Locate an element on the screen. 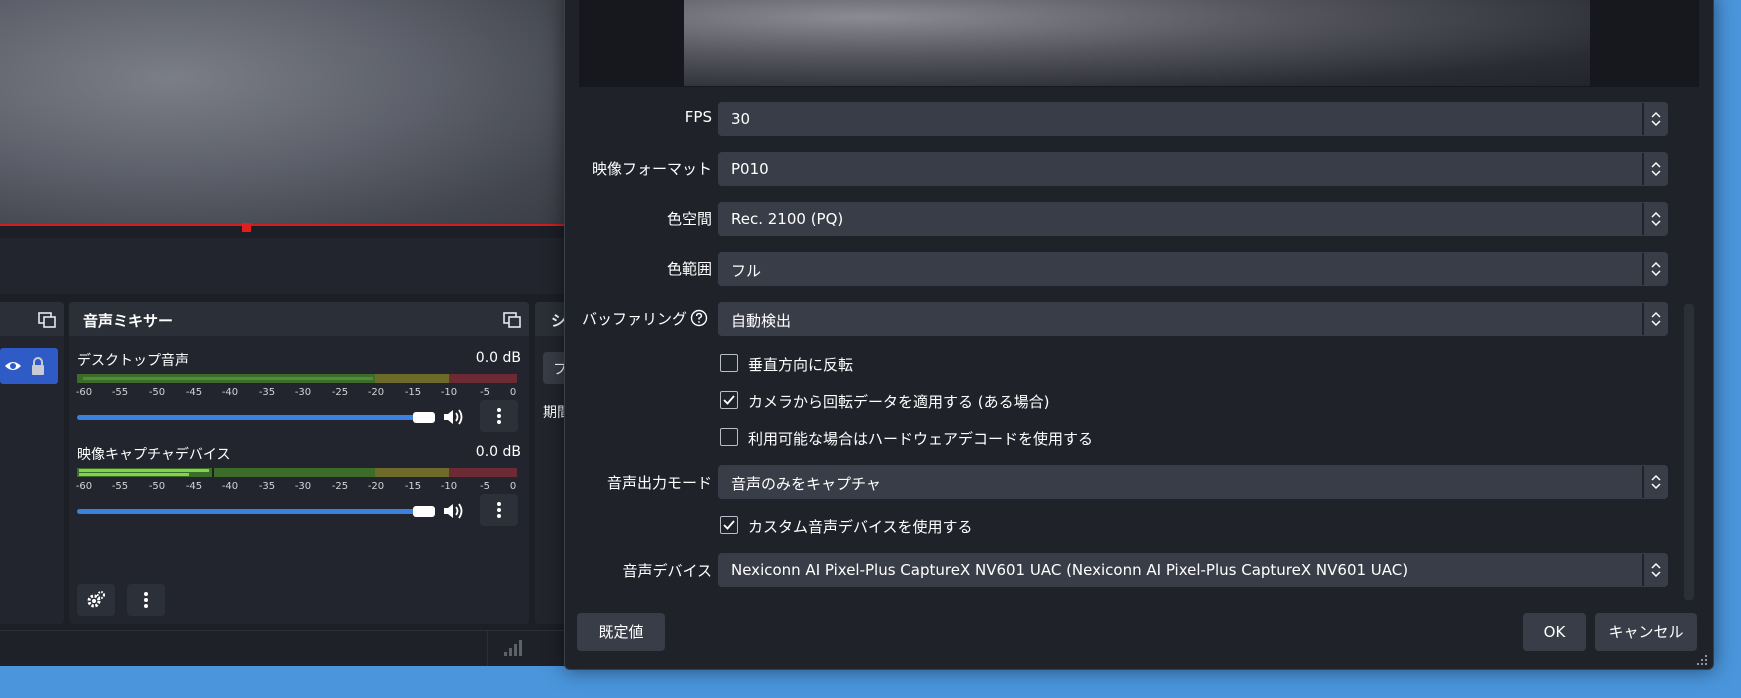 The width and height of the screenshot is (1741, 698). mixer-channel-name: デスクトップ音声 is located at coordinates (133, 361).